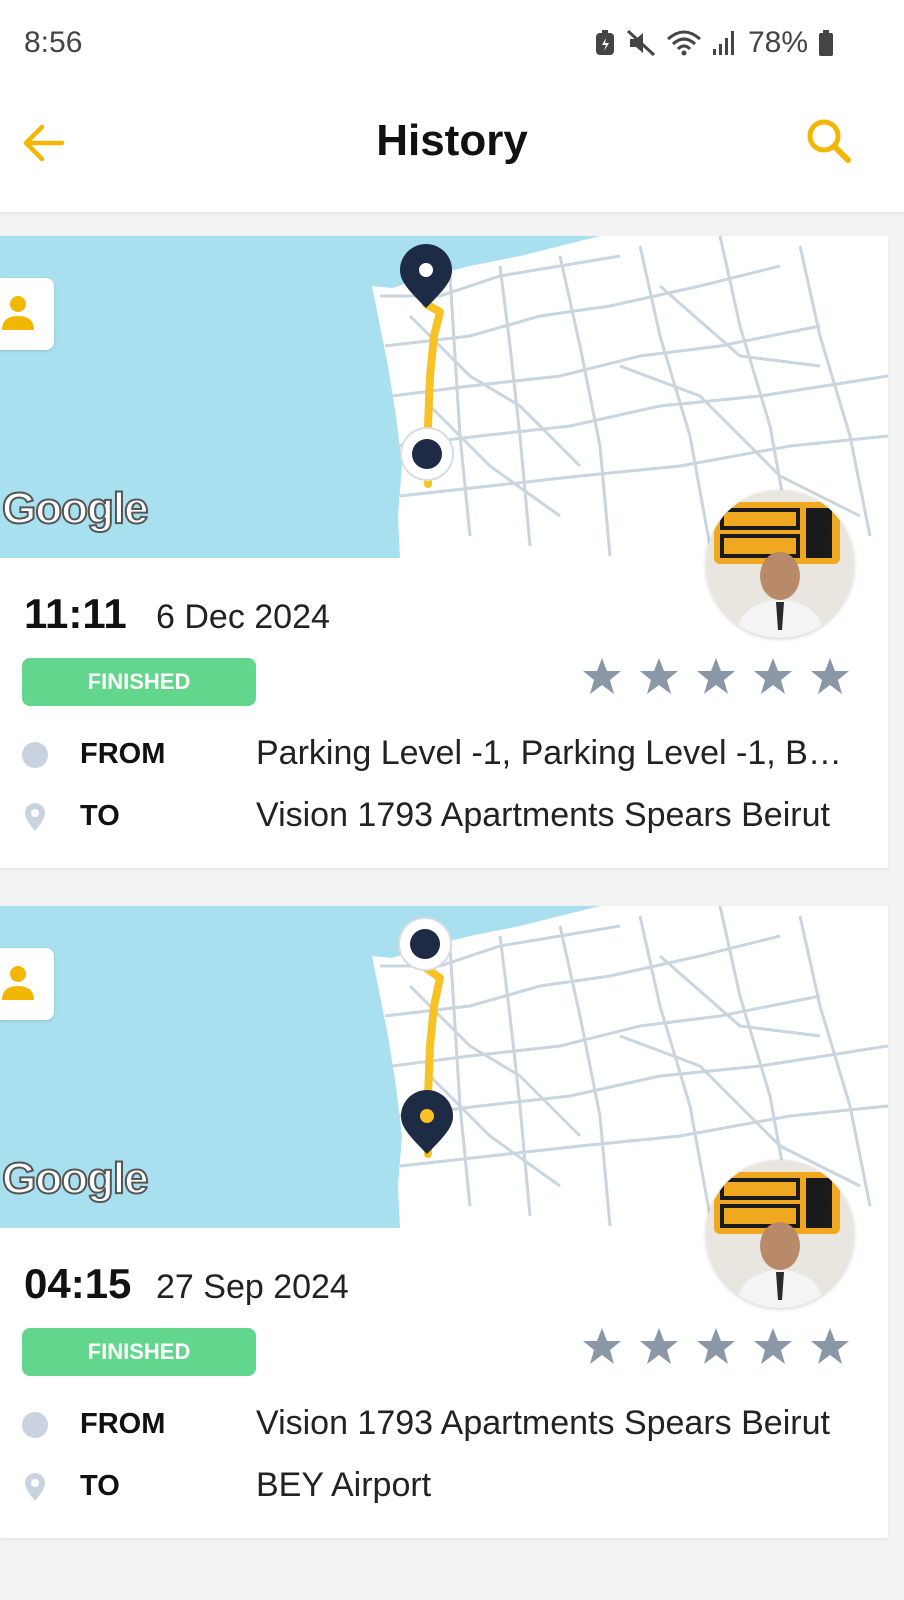  What do you see at coordinates (640, 43) in the screenshot?
I see `mute-icon` at bounding box center [640, 43].